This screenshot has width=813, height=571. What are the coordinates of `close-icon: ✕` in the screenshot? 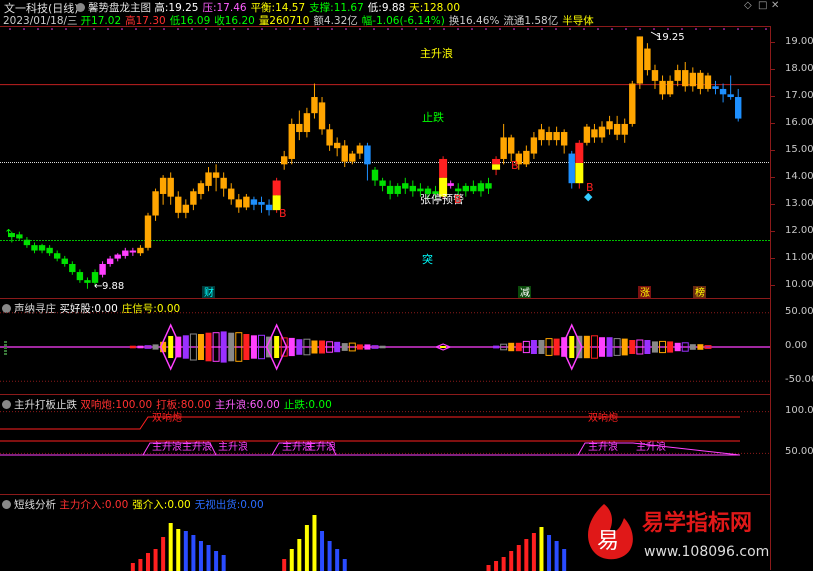 It's located at (775, 5).